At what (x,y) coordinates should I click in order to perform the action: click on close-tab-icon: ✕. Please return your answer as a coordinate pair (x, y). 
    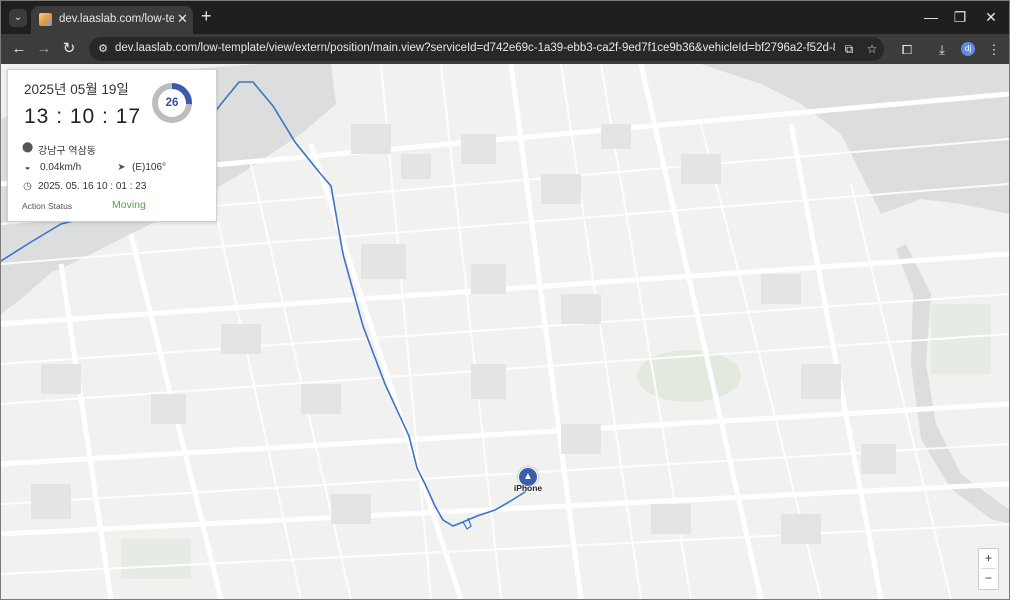
    Looking at the image, I should click on (182, 19).